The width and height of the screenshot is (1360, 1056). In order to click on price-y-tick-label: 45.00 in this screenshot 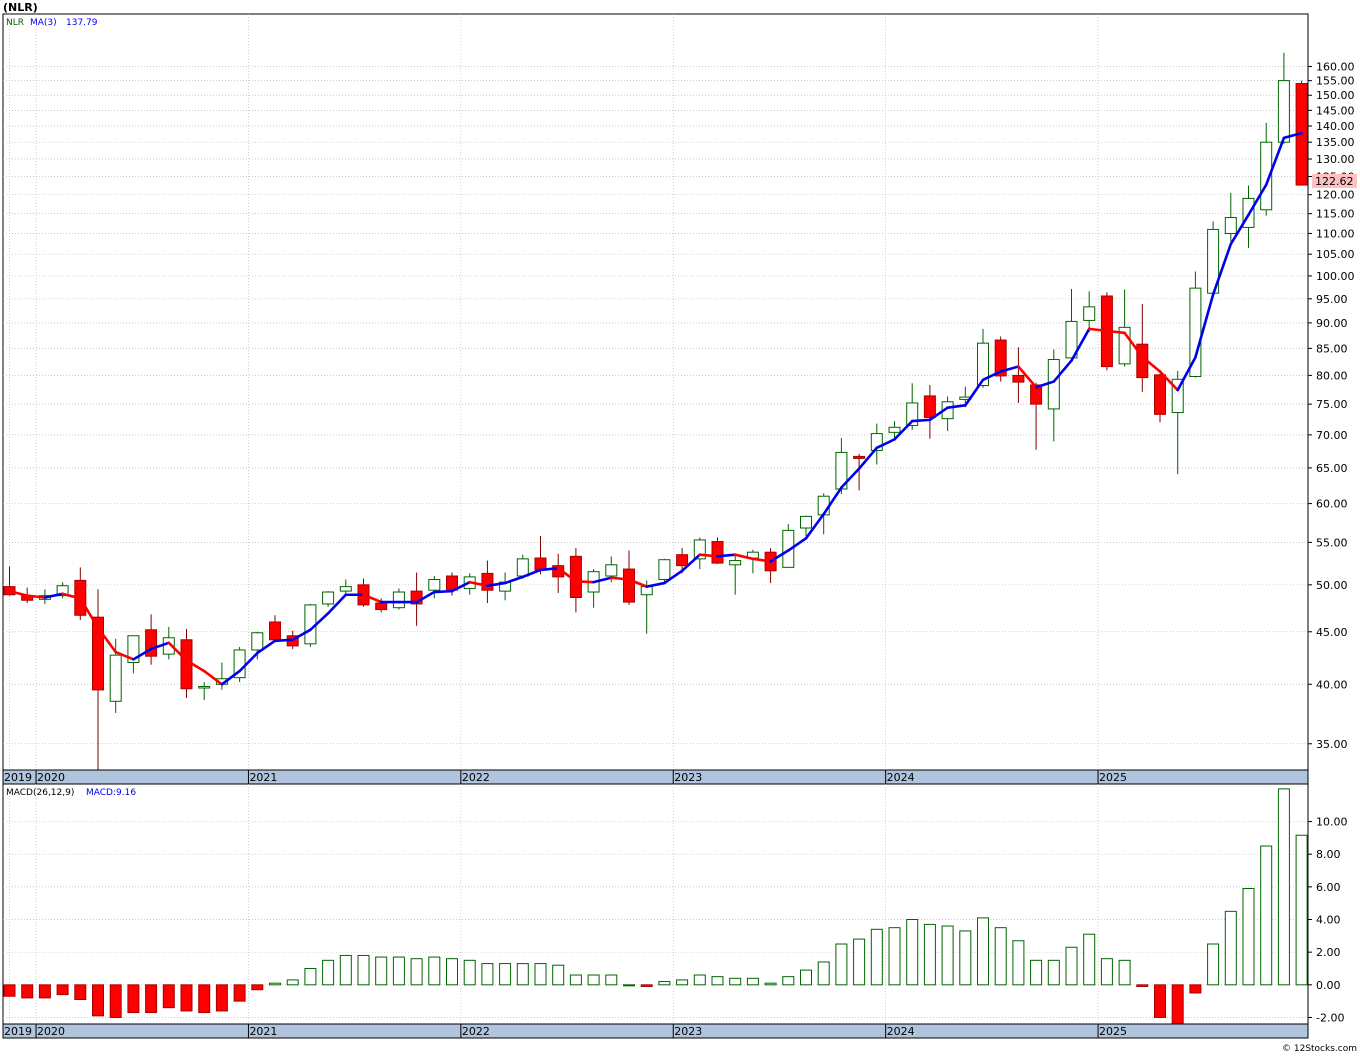, I will do `click(1332, 632)`.